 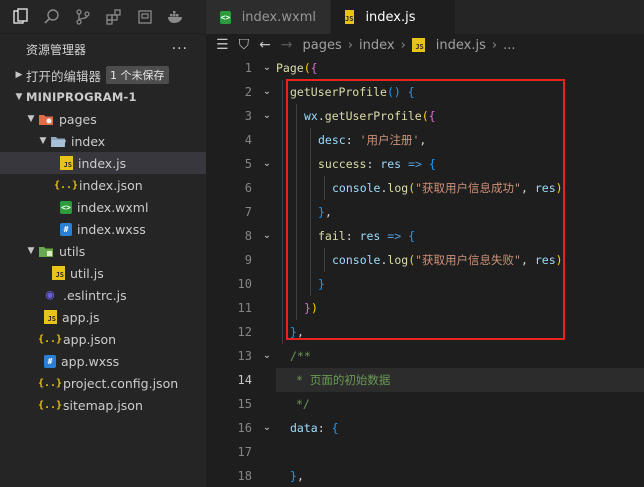 What do you see at coordinates (248, 92) in the screenshot?
I see `line-number: 2` at bounding box center [248, 92].